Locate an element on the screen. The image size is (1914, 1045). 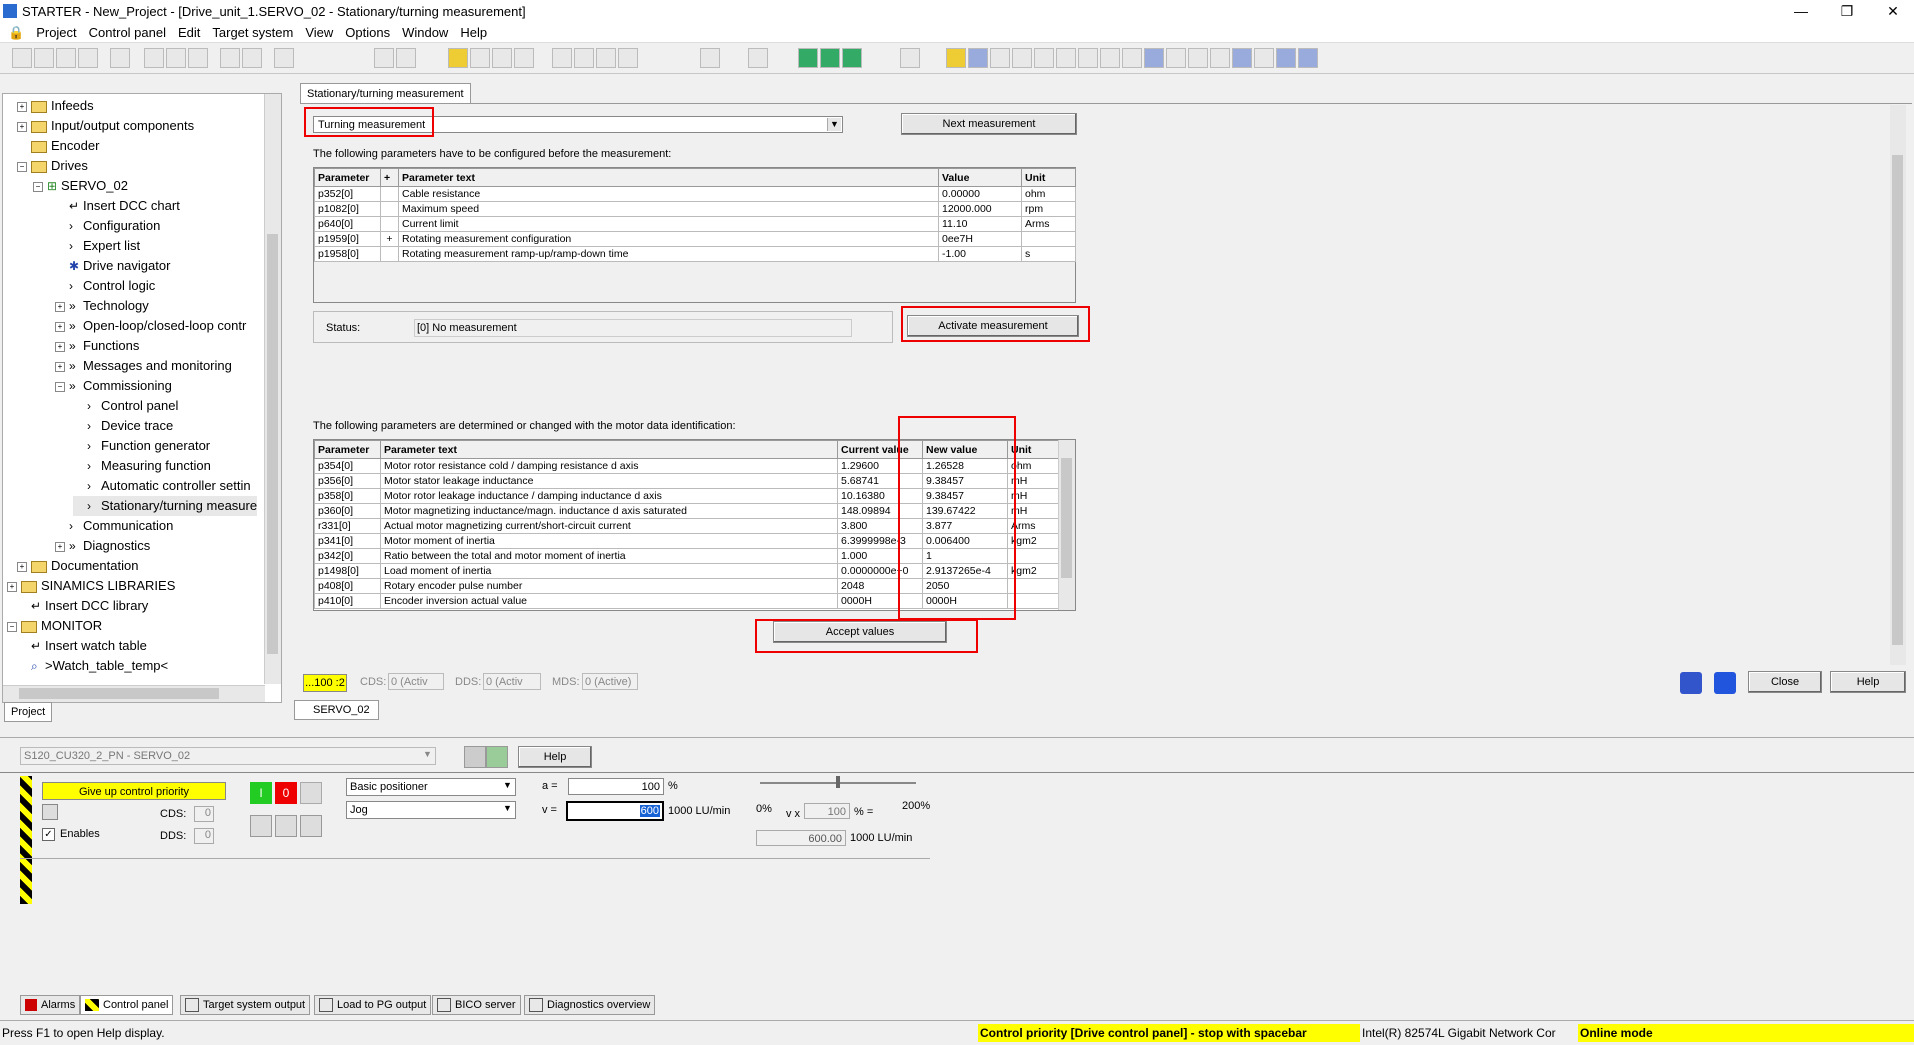
tool11-icon is located at coordinates (1110, 58).